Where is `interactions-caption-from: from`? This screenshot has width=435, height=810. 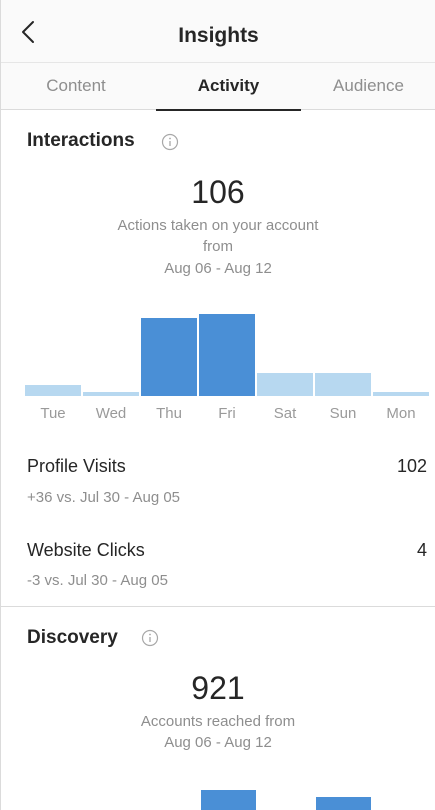 interactions-caption-from: from is located at coordinates (218, 246).